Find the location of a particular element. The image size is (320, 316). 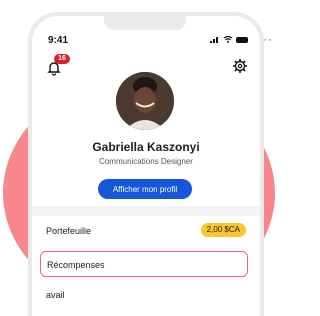

status-time: 9:41 is located at coordinates (58, 40).